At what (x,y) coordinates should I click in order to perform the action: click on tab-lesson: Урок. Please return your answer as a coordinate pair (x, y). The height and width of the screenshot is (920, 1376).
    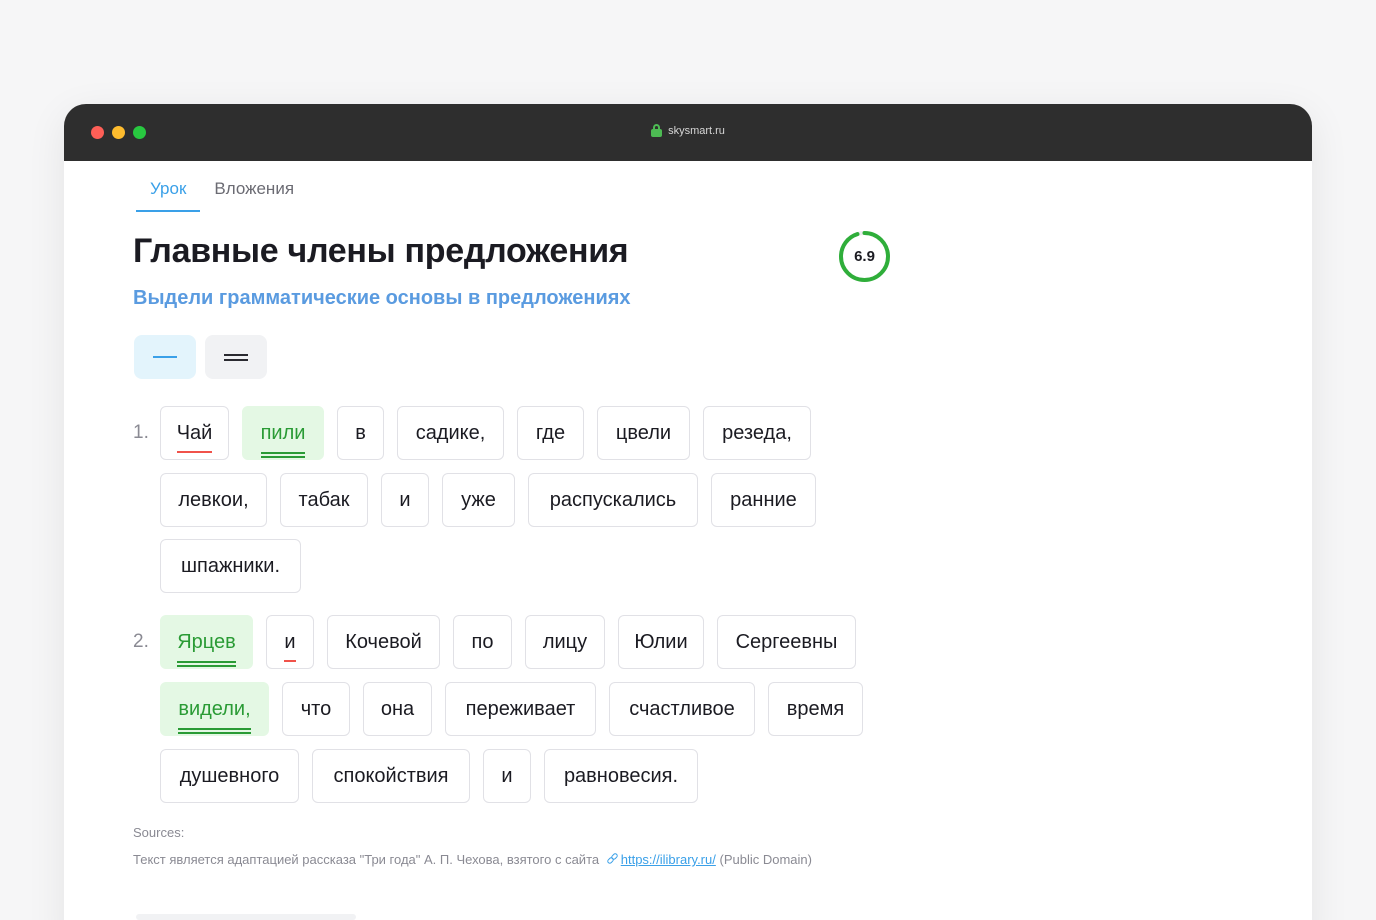
    Looking at the image, I should click on (168, 186).